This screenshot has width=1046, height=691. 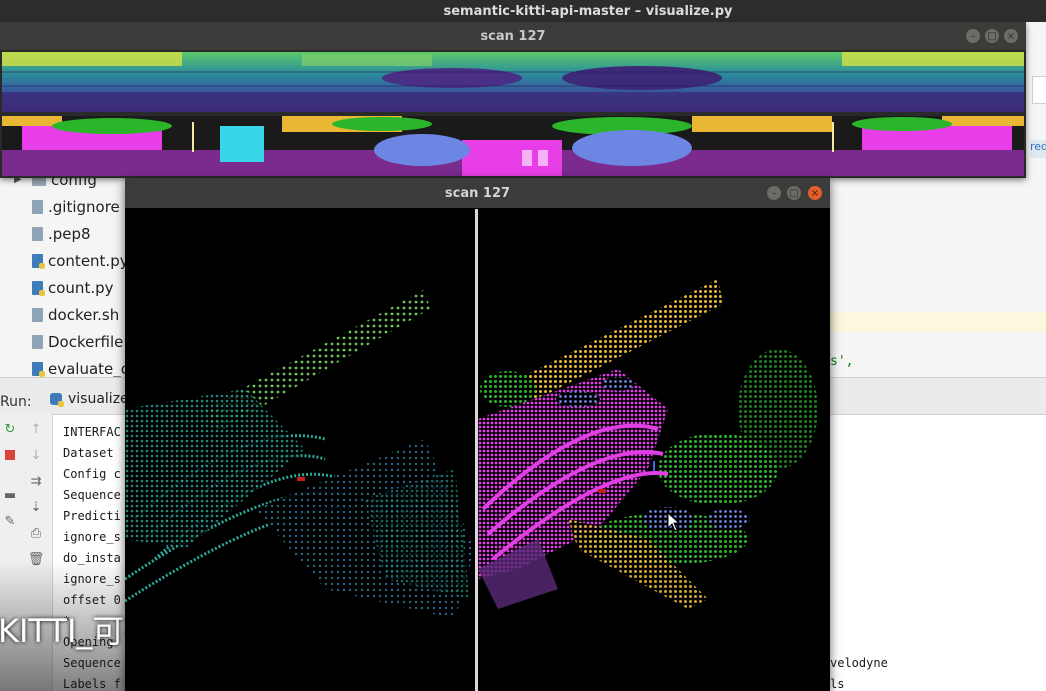 What do you see at coordinates (859, 663) in the screenshot?
I see `console-line-right: velodyne` at bounding box center [859, 663].